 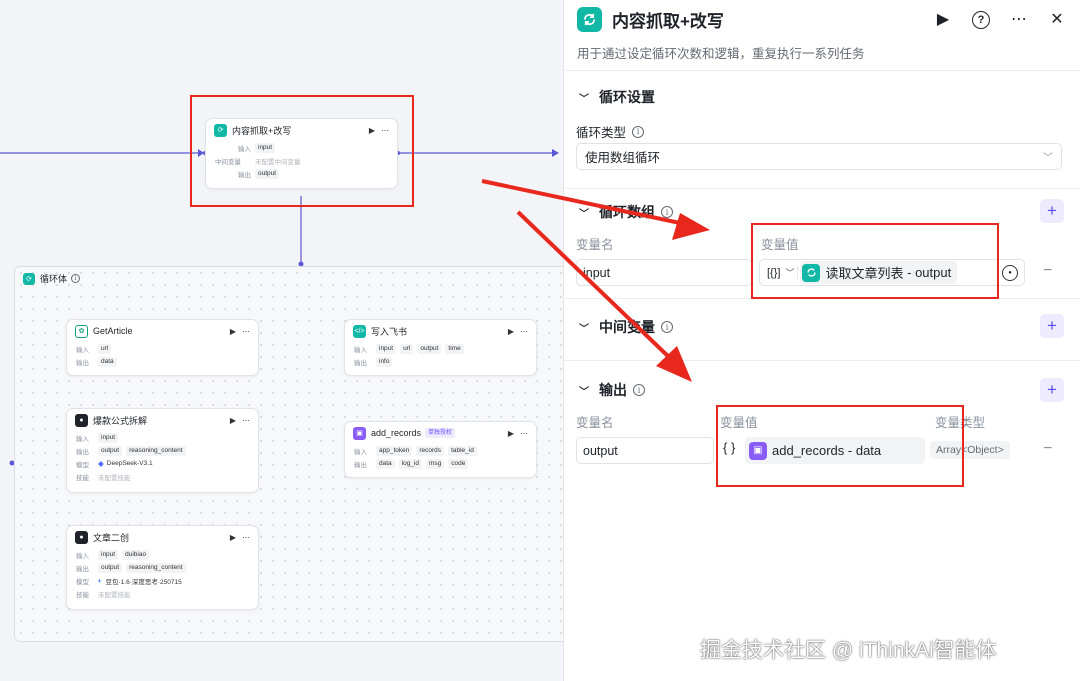 I want to click on loop-icon: ⟳, so click(x=29, y=278).